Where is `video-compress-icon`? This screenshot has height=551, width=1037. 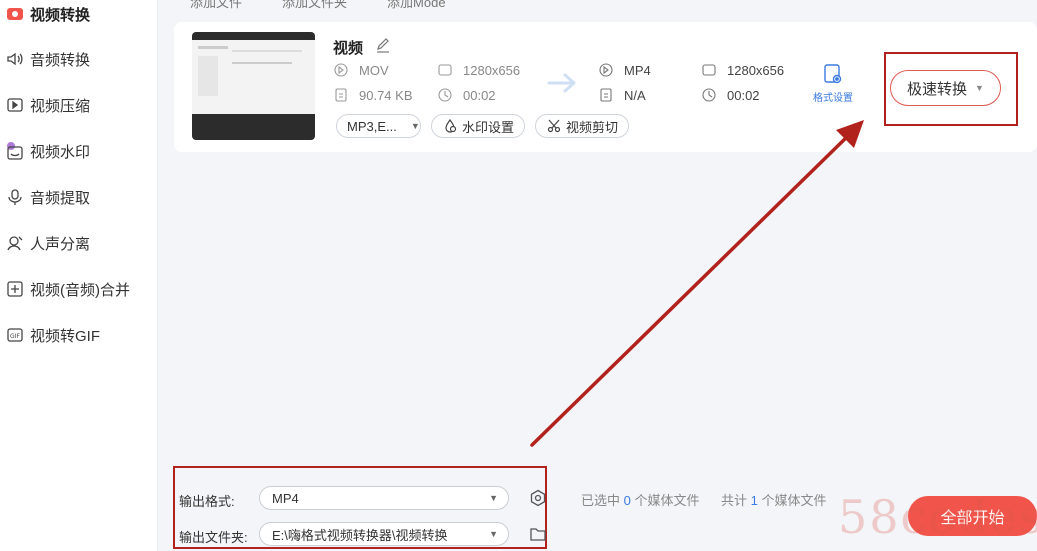 video-compress-icon is located at coordinates (15, 105).